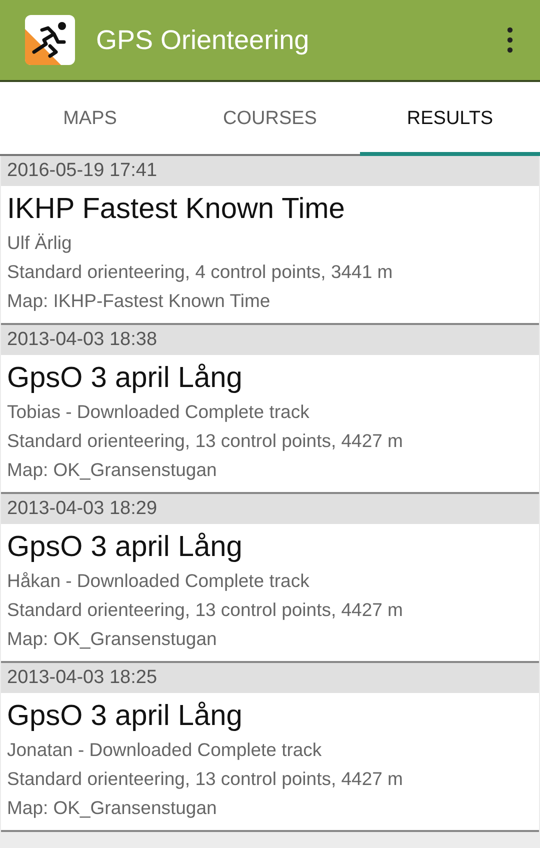 This screenshot has height=848, width=540. Describe the element at coordinates (203, 40) in the screenshot. I see `app-title: GPS Orienteering` at that location.